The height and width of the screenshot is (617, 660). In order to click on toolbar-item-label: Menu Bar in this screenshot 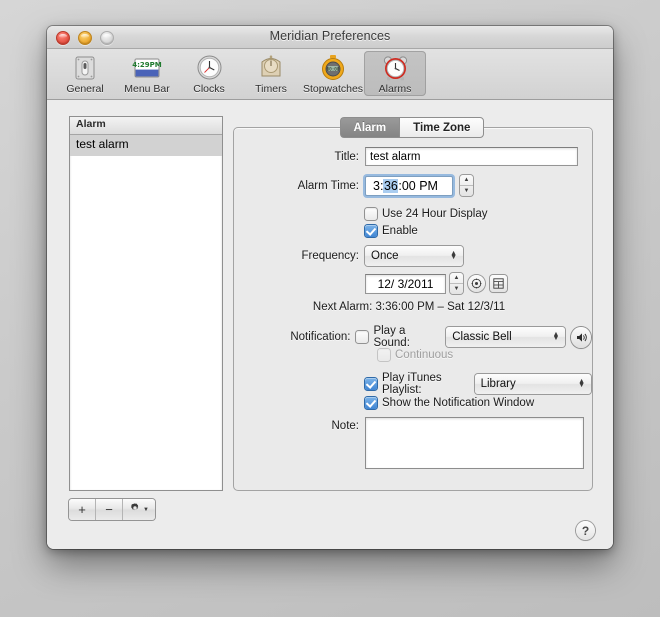, I will do `click(147, 89)`.